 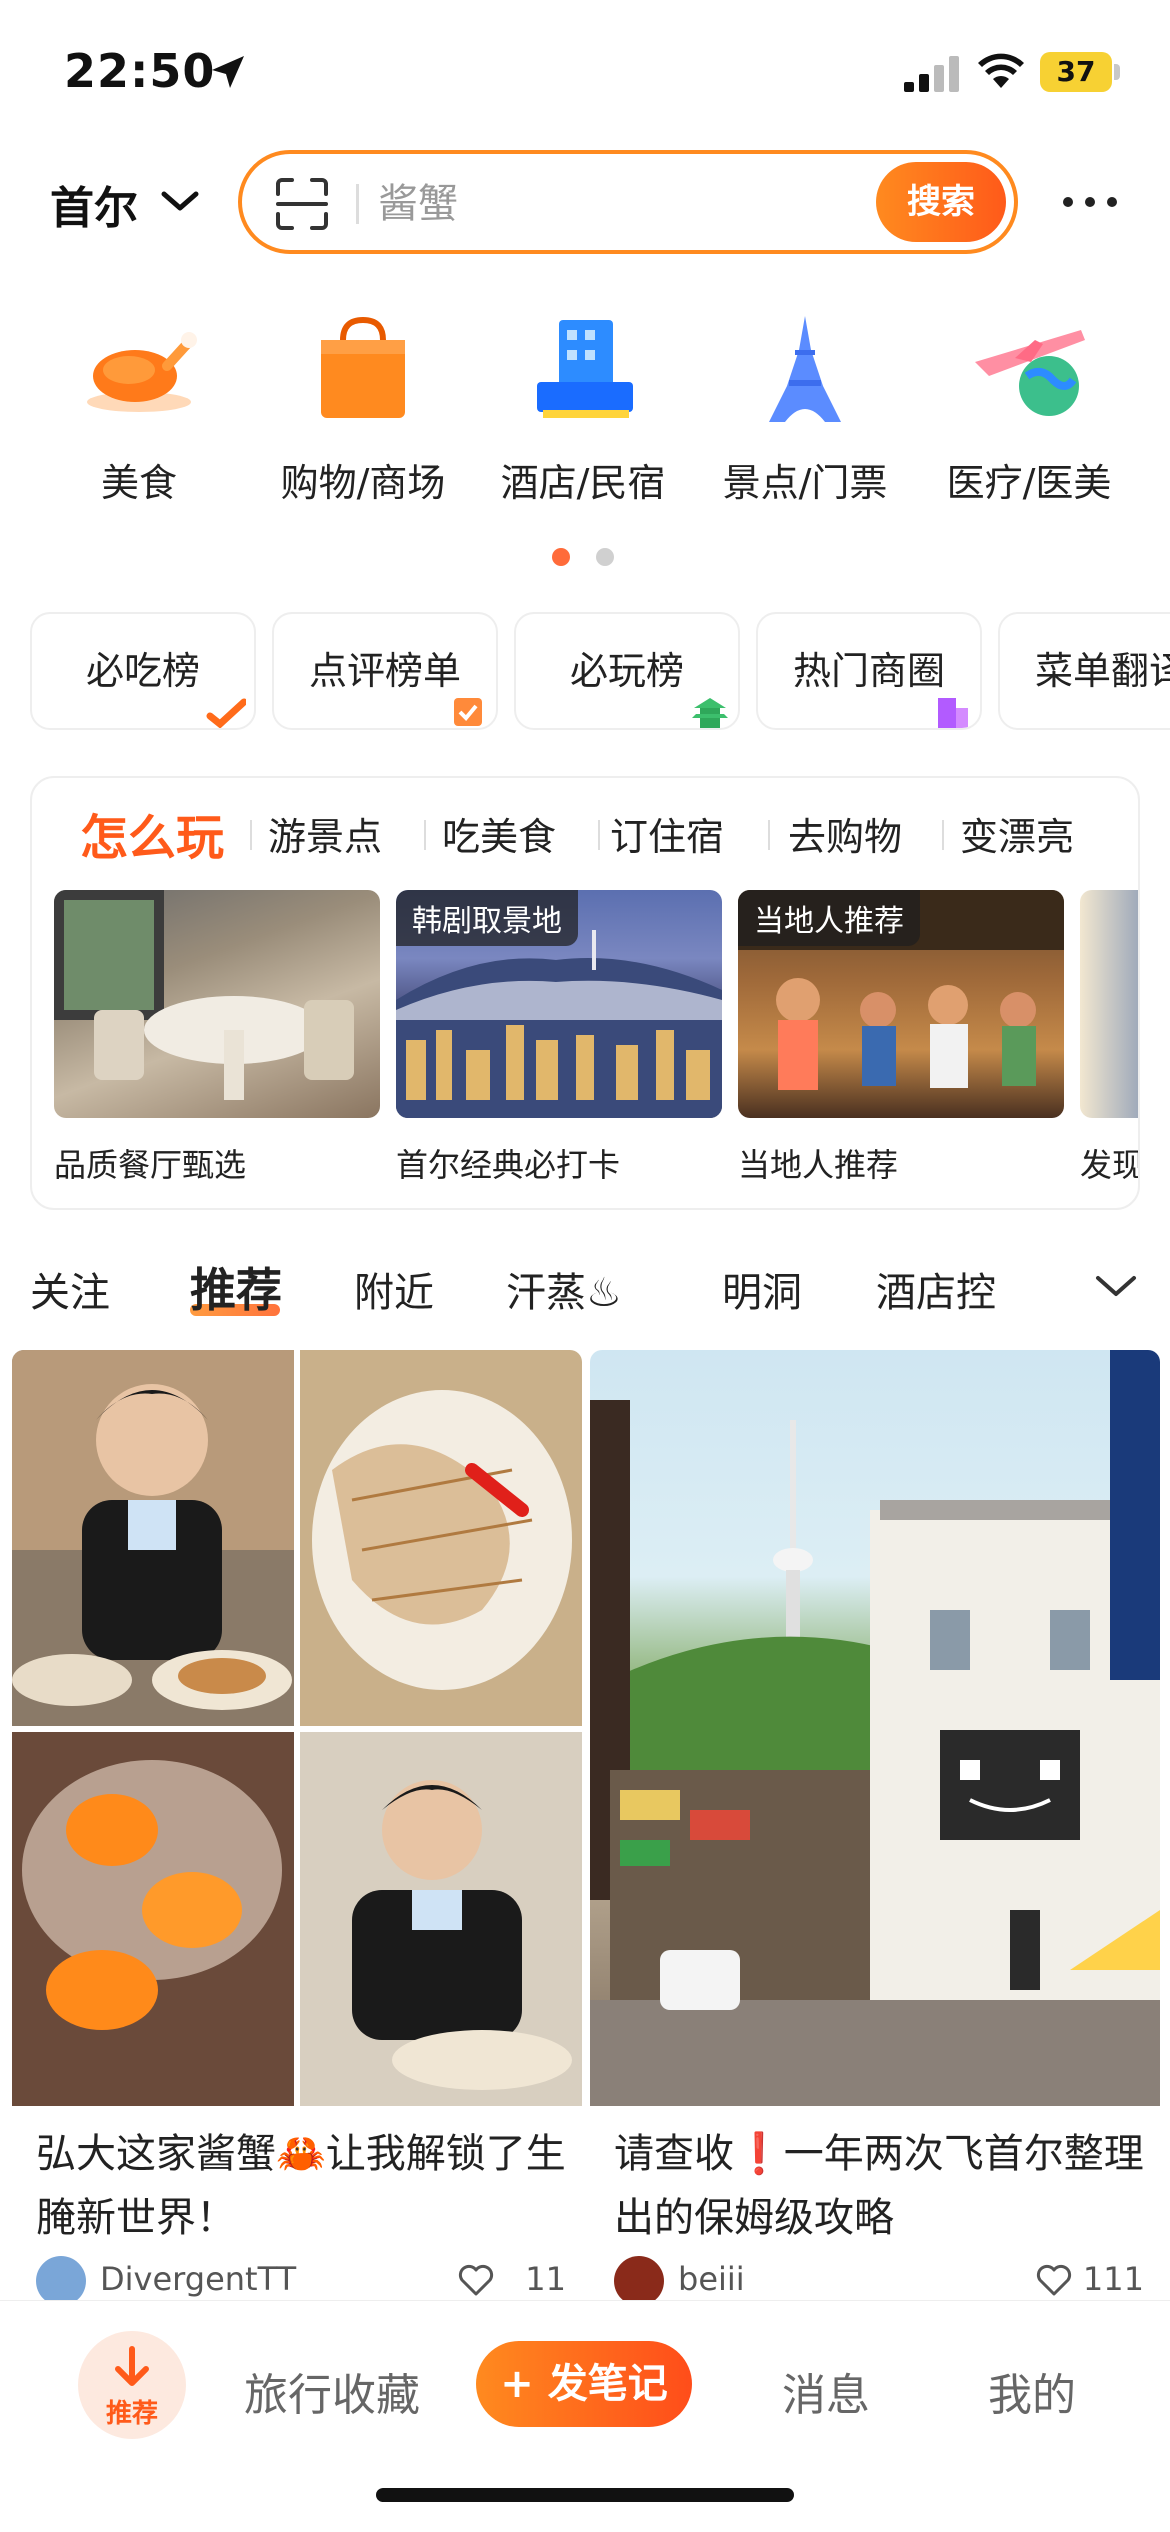 I want to click on check-icon, so click(x=226, y=713).